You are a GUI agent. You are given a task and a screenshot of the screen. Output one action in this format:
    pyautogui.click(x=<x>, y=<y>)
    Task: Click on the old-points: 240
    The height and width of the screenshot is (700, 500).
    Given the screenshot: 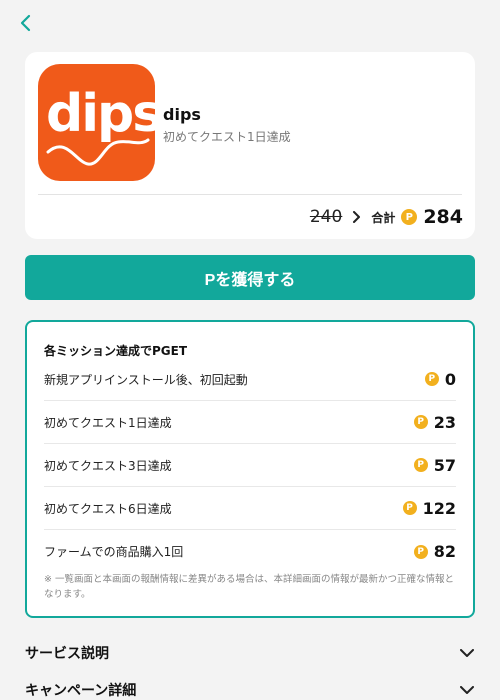 What is the action you would take?
    pyautogui.click(x=326, y=217)
    